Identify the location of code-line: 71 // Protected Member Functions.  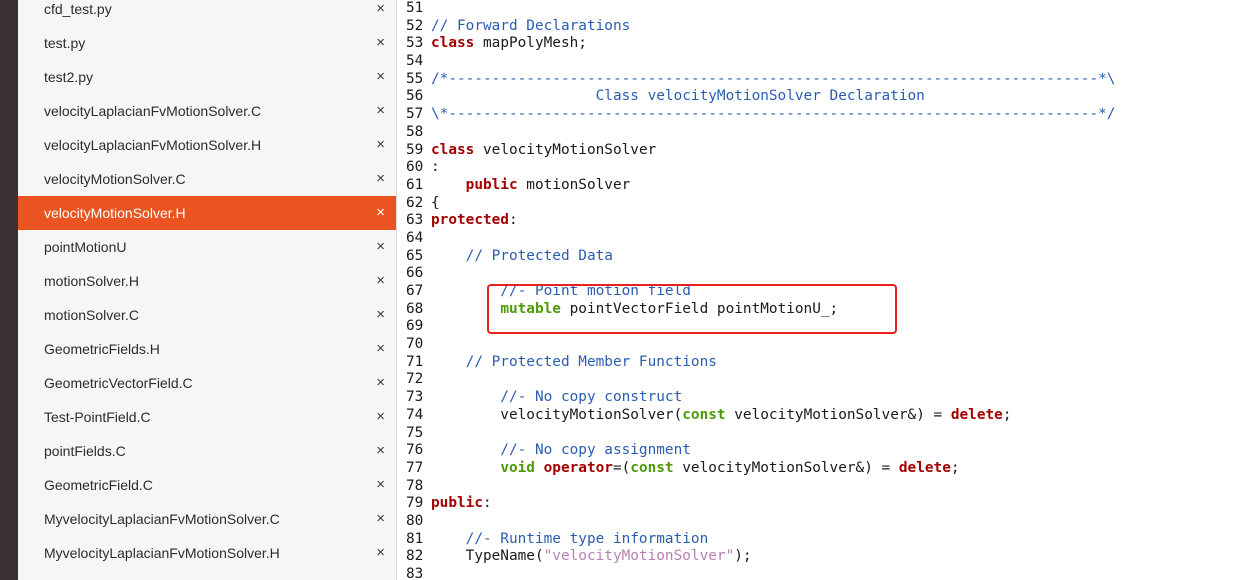
(760, 363).